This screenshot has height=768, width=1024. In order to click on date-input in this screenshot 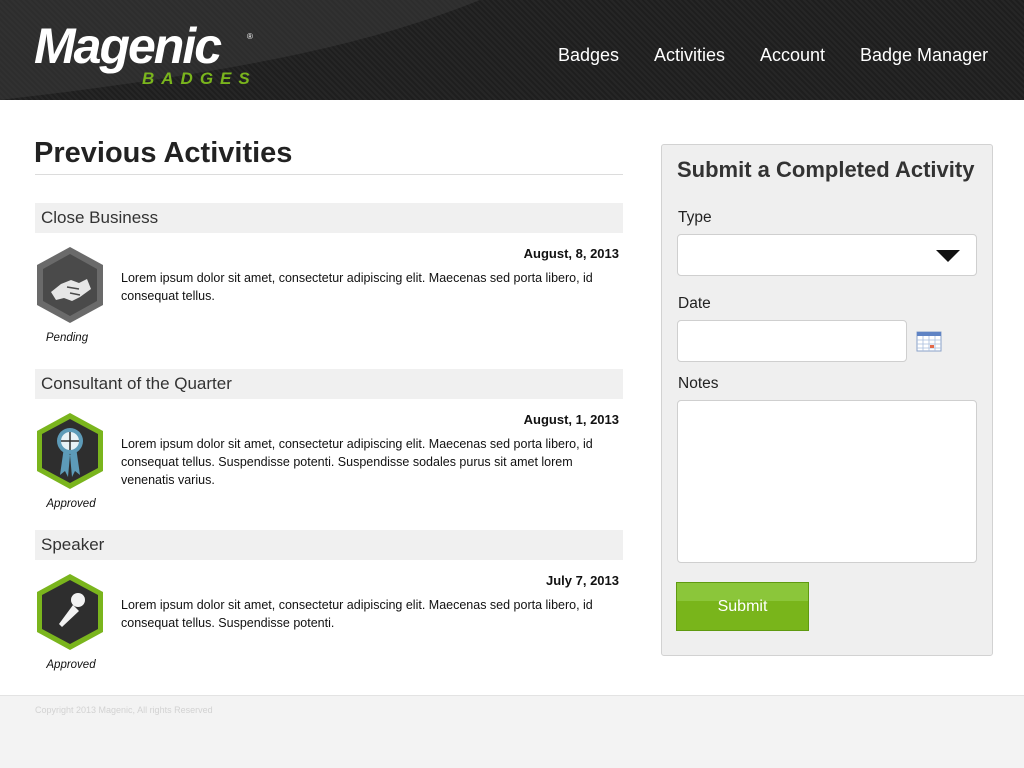, I will do `click(792, 341)`.